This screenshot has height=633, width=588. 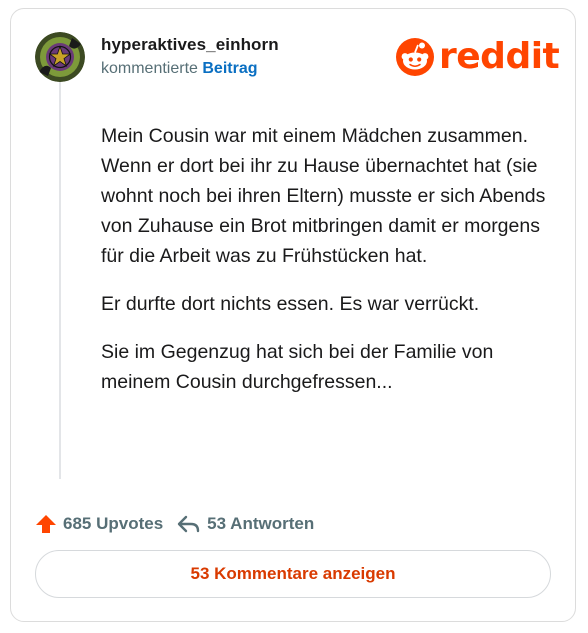 I want to click on action-text: kommentierte, so click(x=149, y=68).